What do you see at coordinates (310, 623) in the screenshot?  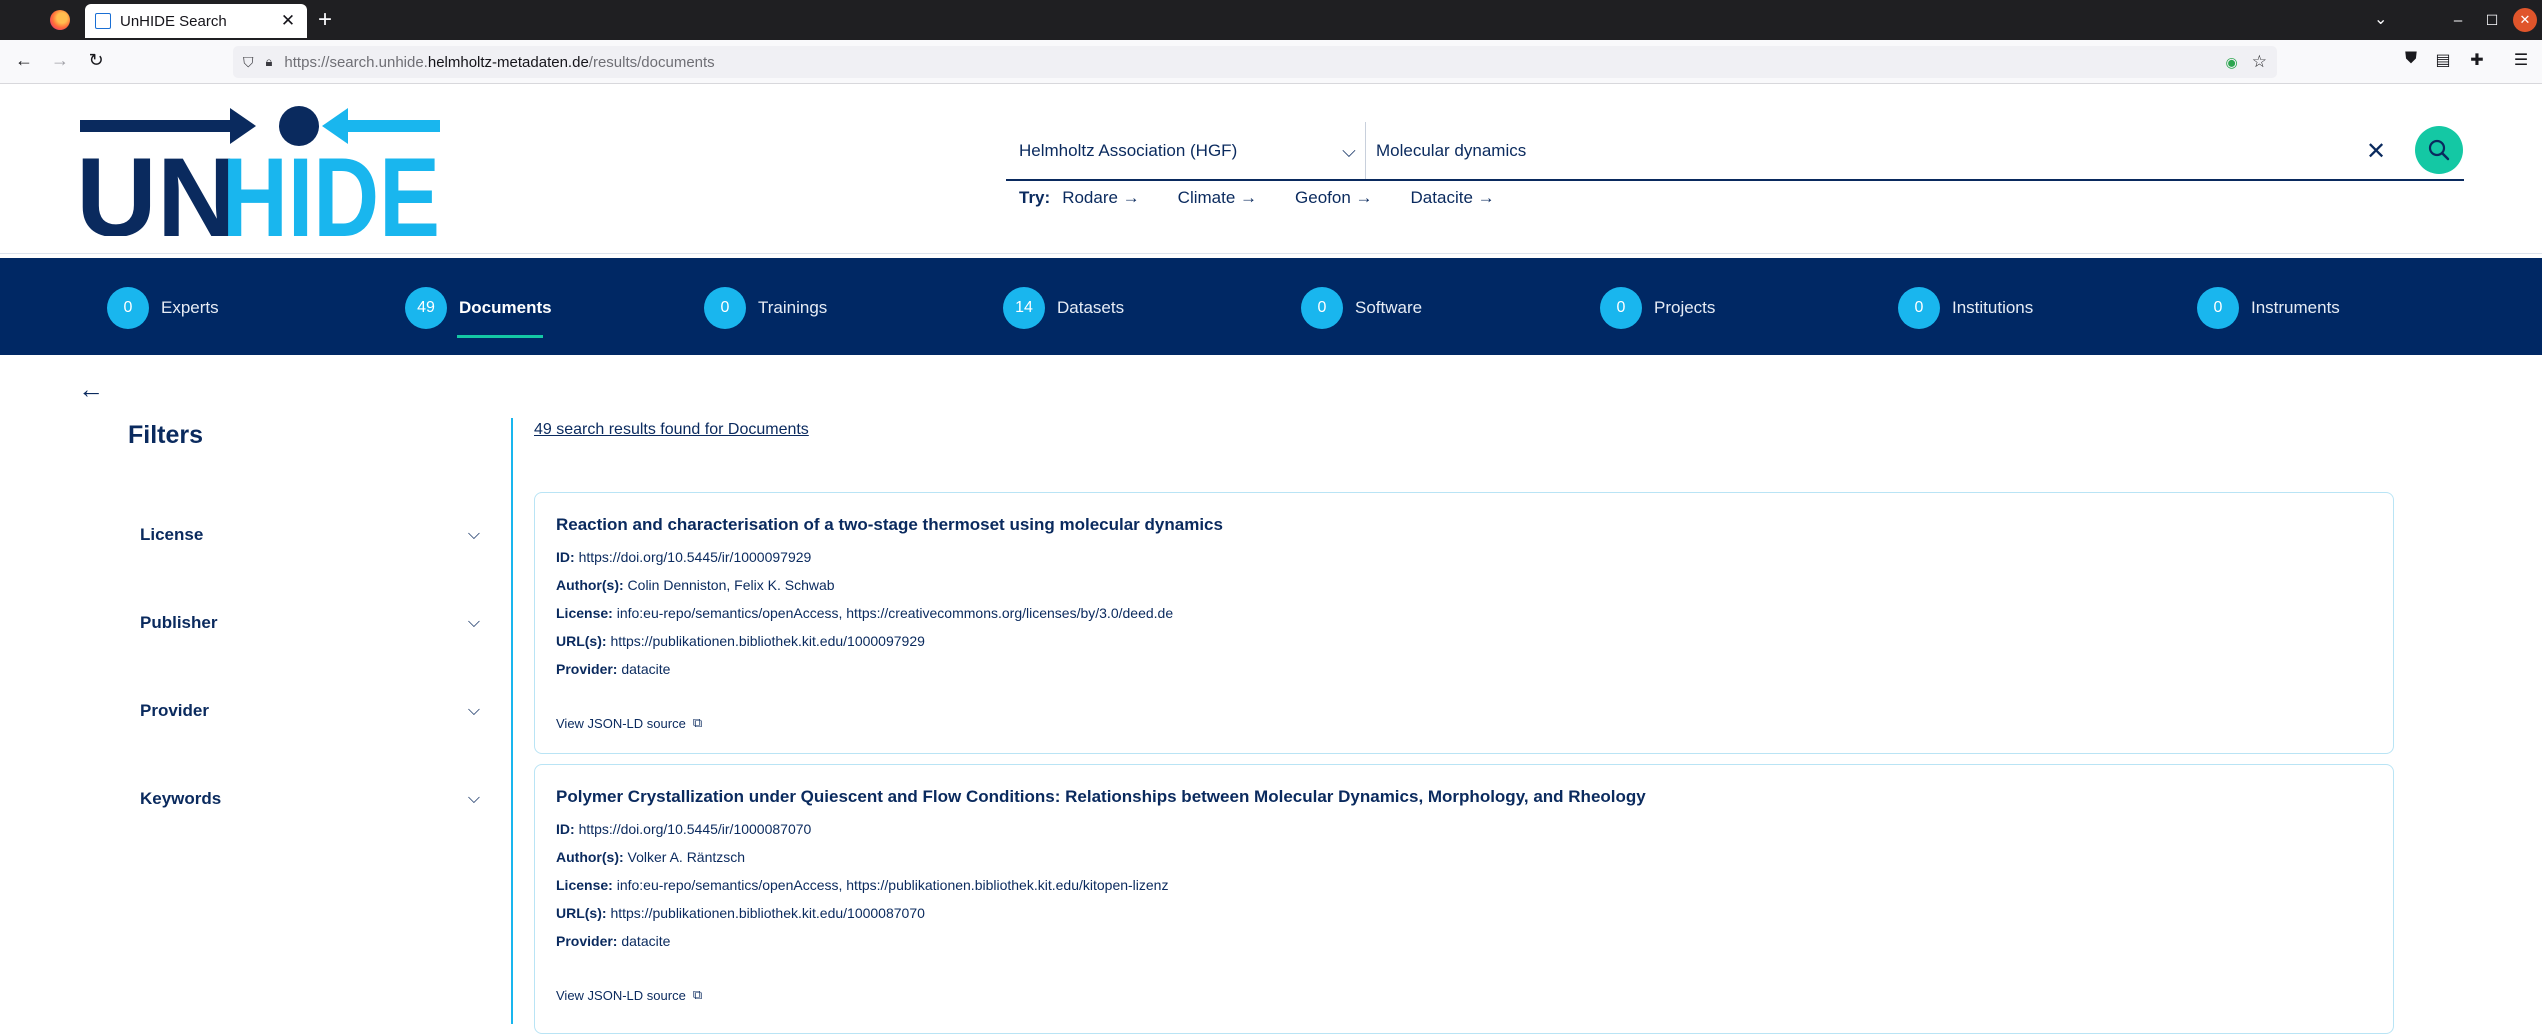 I see `filter-publisher: Publisher ⌵` at bounding box center [310, 623].